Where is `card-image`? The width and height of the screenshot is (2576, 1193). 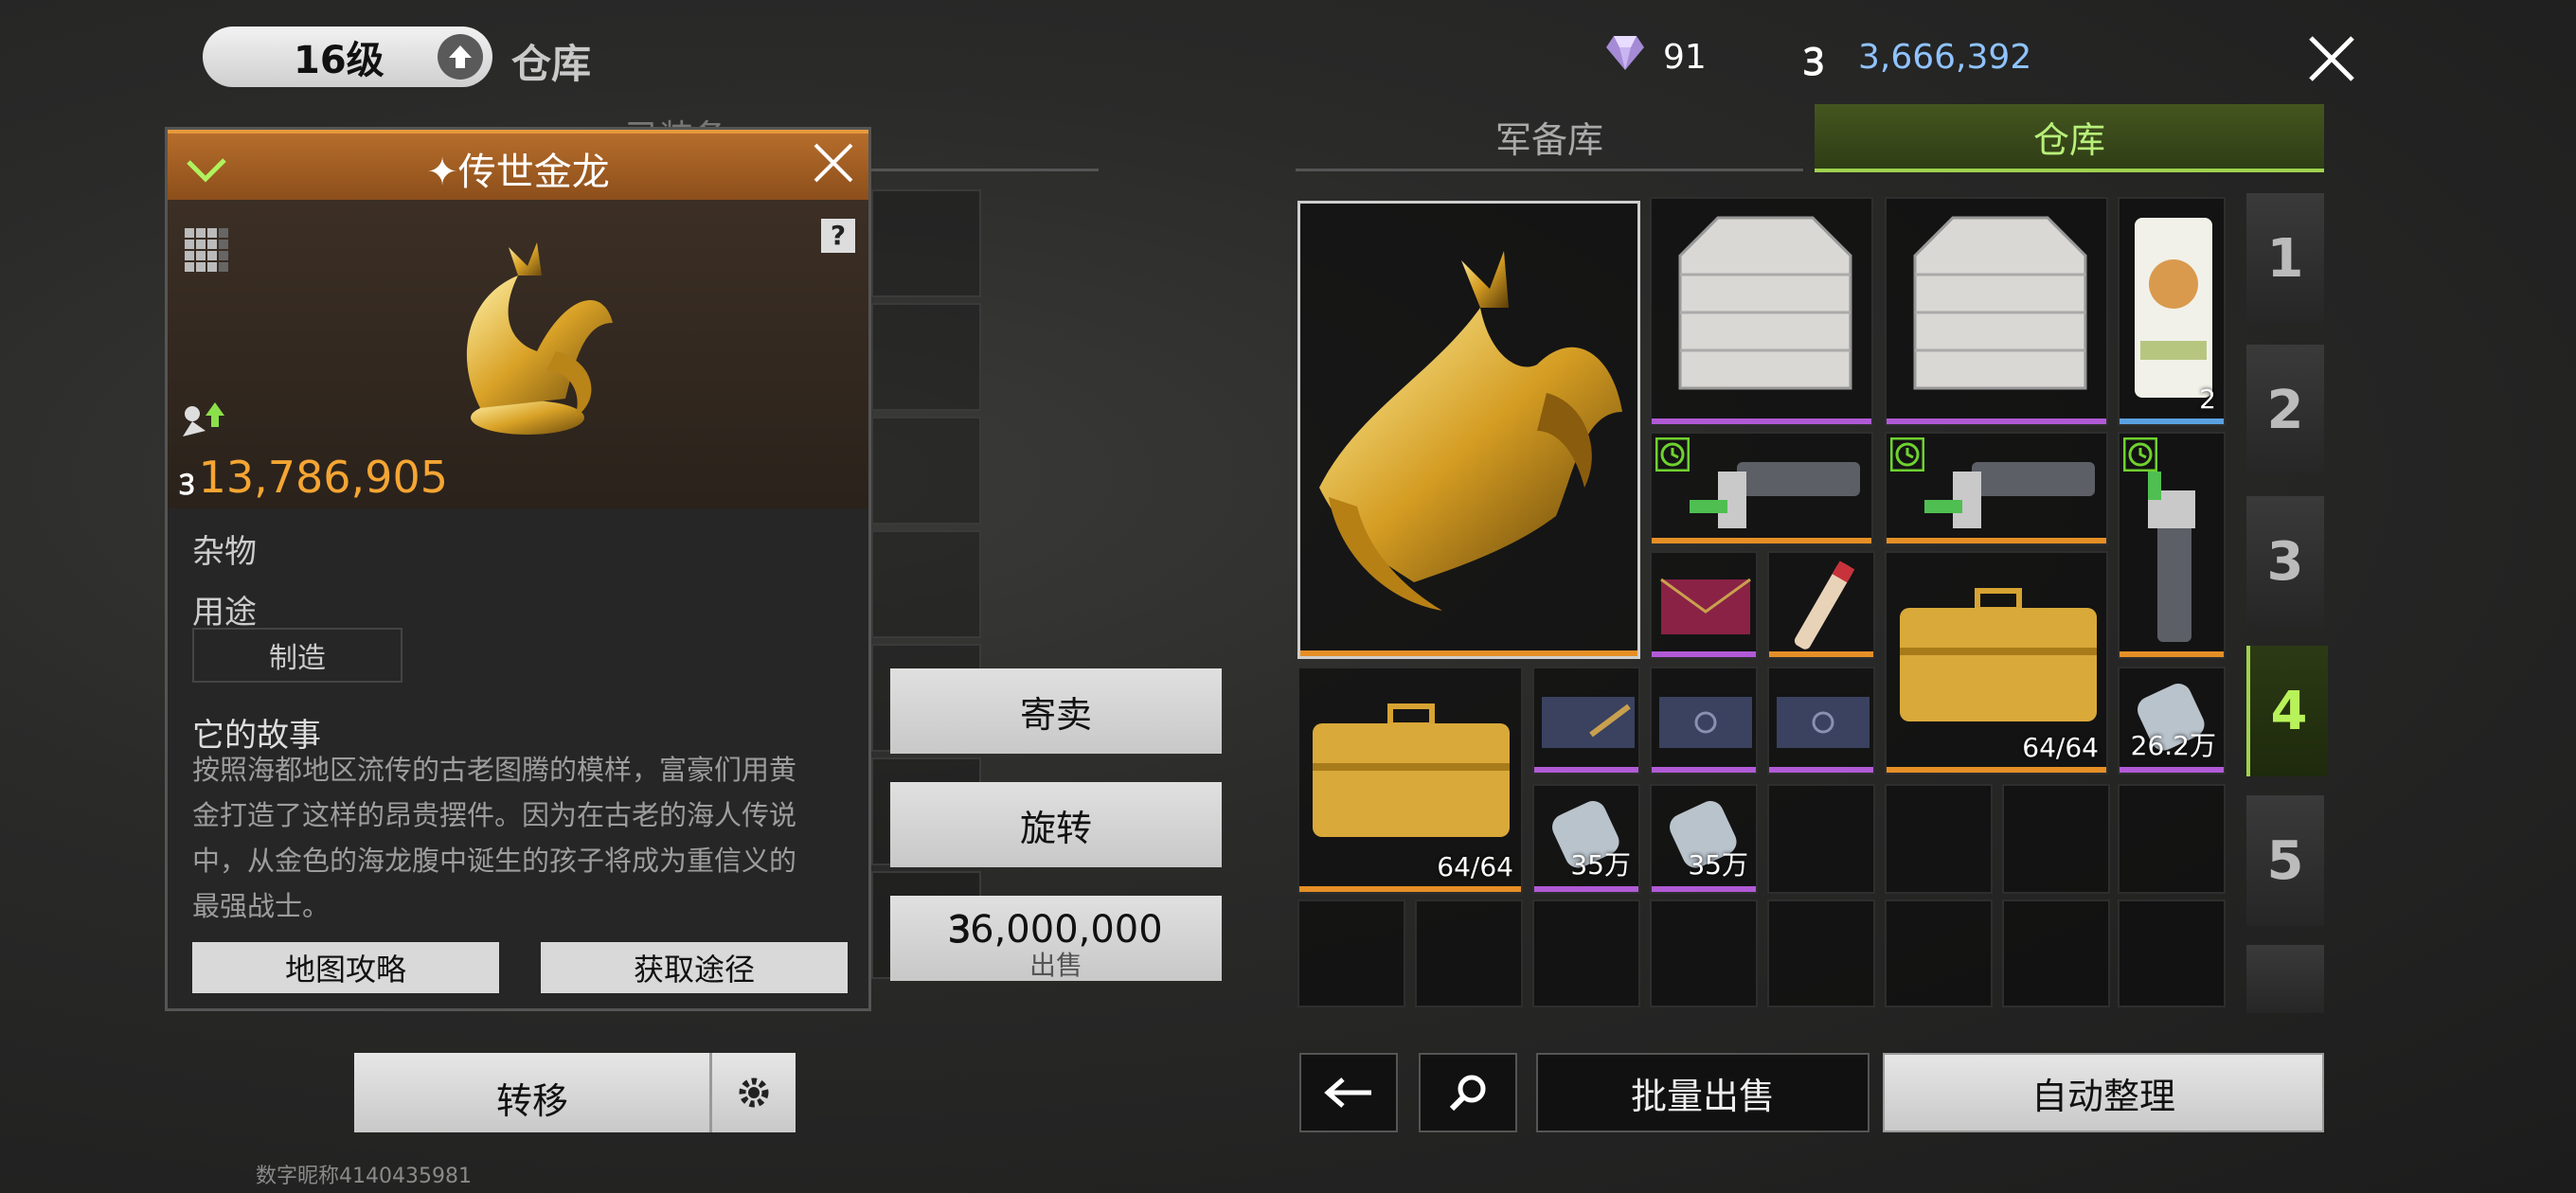 card-image is located at coordinates (1588, 722).